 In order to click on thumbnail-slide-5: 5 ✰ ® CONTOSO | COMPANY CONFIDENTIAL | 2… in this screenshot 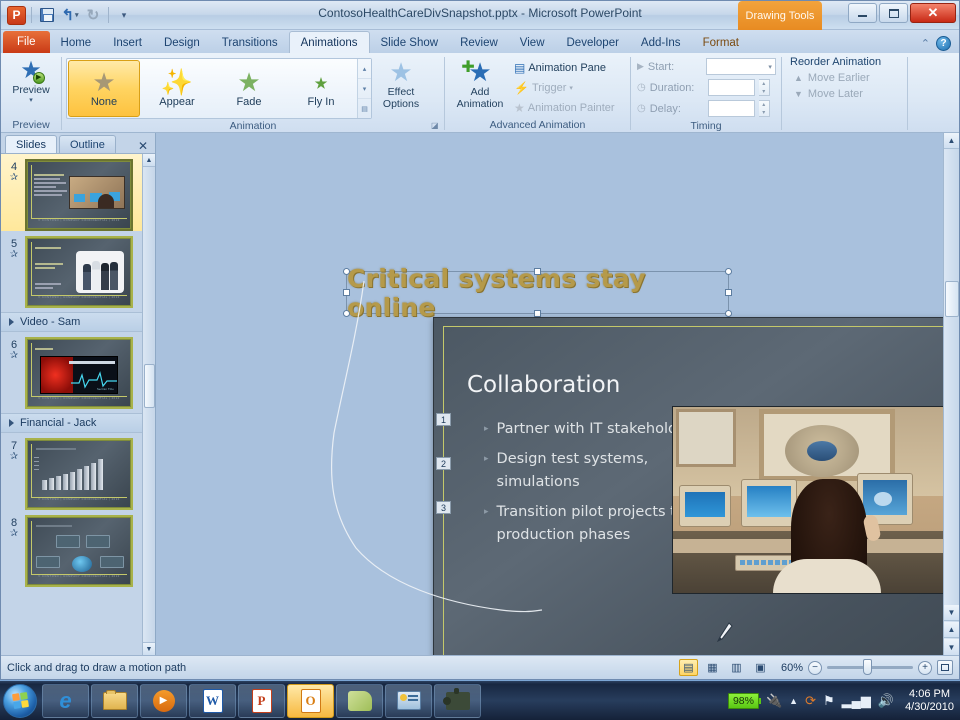, I will do `click(78, 269)`.